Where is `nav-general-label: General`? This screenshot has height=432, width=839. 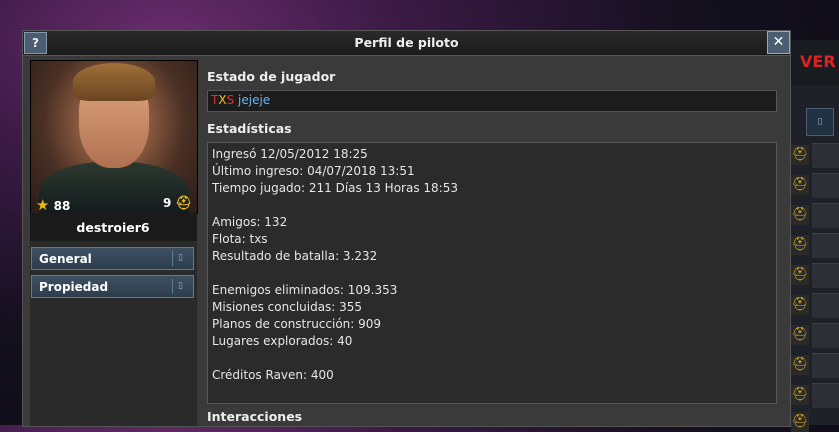
nav-general-label: General is located at coordinates (65, 259).